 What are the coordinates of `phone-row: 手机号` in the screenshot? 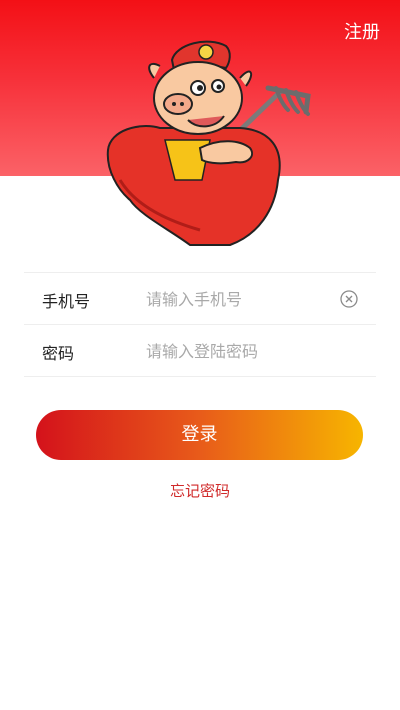 It's located at (200, 298).